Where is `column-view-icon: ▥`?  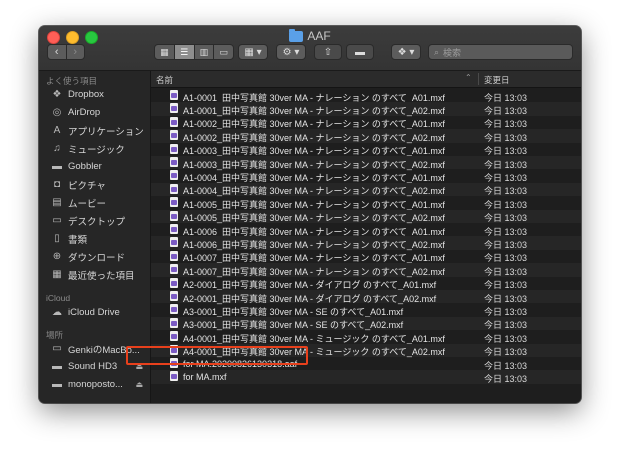 column-view-icon: ▥ is located at coordinates (205, 52).